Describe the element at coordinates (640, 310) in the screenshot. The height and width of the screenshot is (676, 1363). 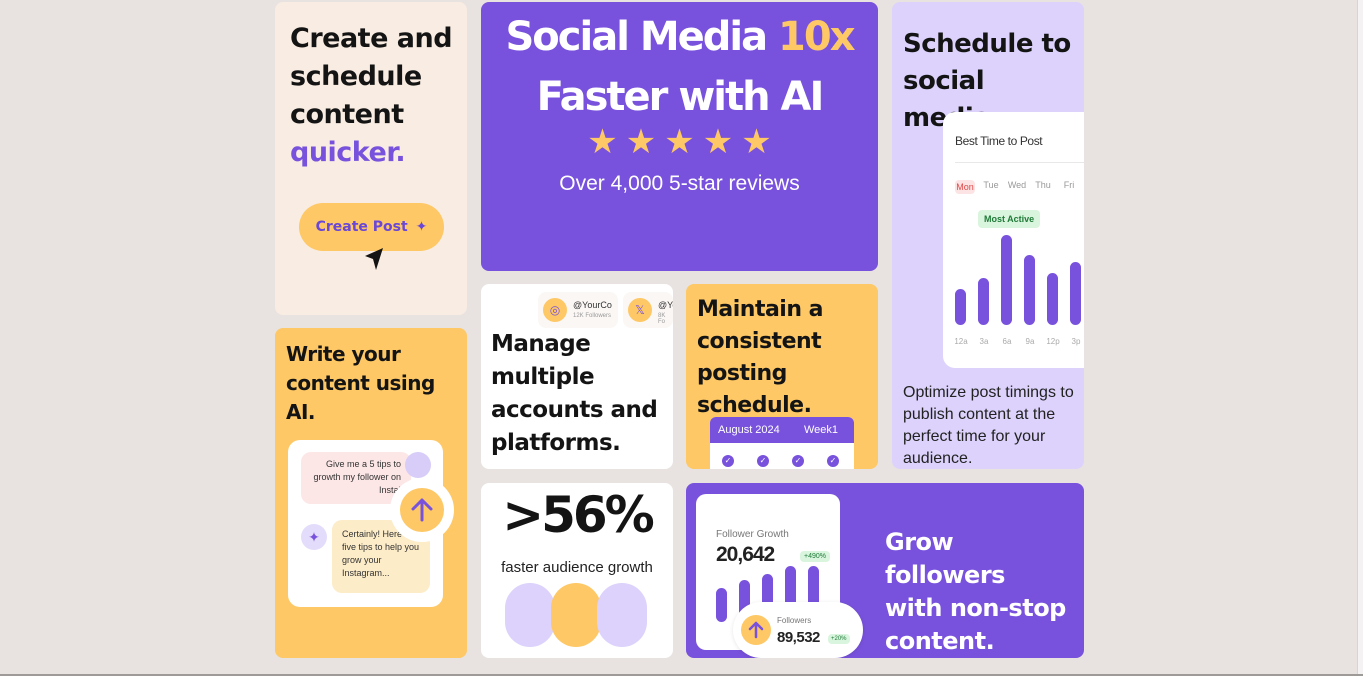
I see `x-logo-icon: 𝕏` at that location.